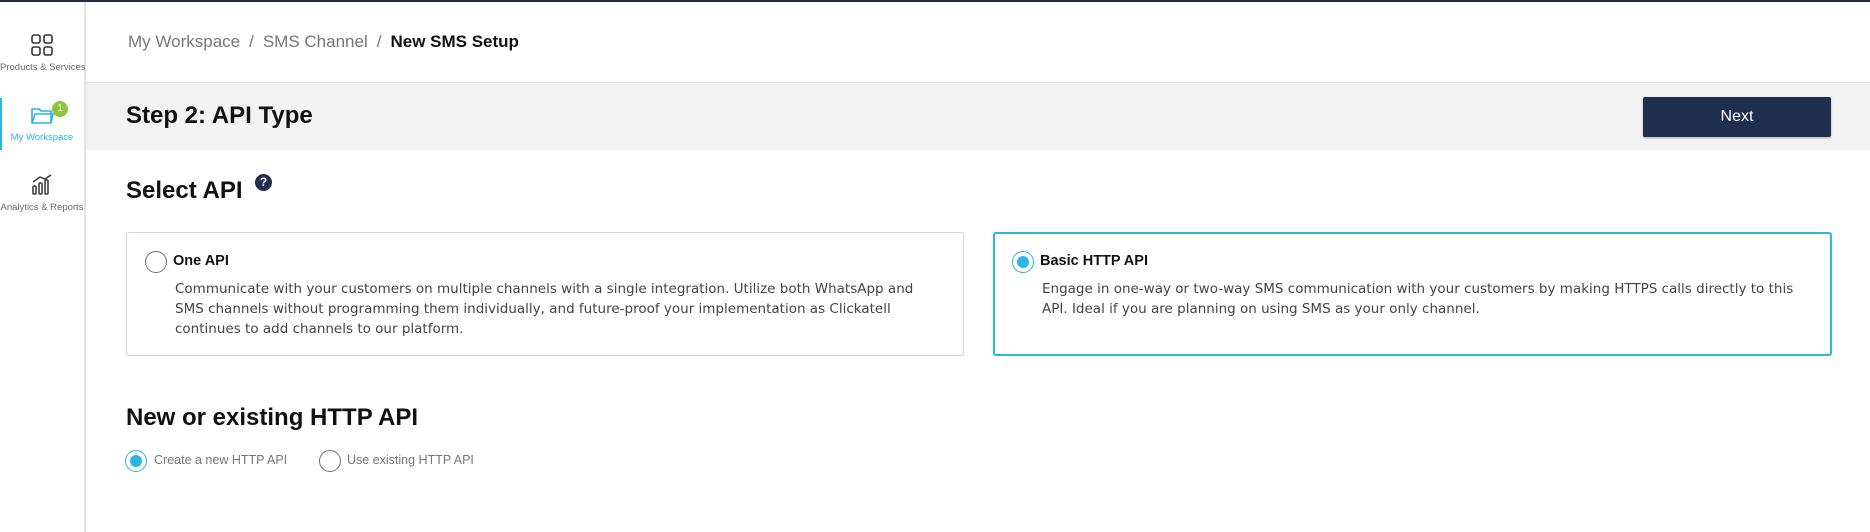 Image resolution: width=1870 pixels, height=532 pixels. I want to click on step-title: Step 2: API Type, so click(219, 115).